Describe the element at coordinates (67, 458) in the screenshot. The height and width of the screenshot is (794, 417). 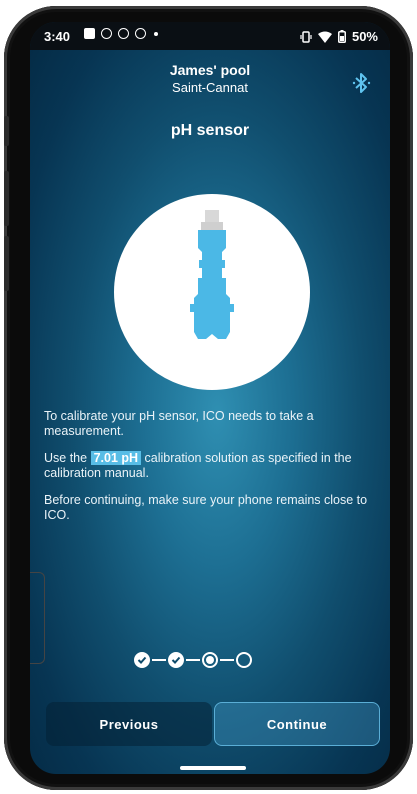
I see `instruction-text: Use the` at that location.